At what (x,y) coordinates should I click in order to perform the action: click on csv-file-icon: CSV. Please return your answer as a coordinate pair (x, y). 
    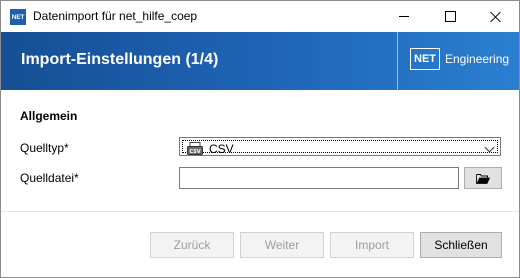
    Looking at the image, I should click on (195, 148).